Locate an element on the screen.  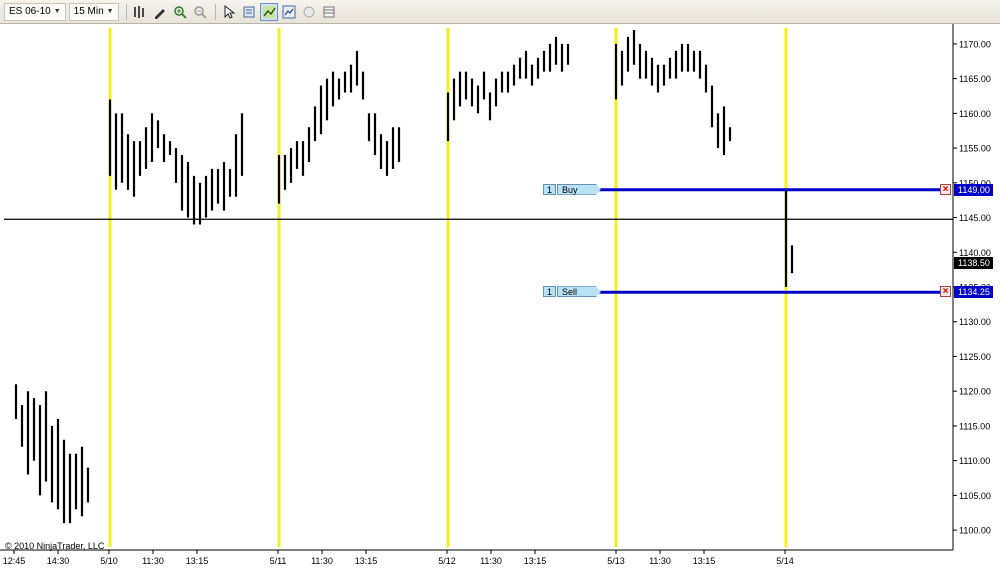
buy-stop-order-label: 1 Buy STP is located at coordinates (572, 189).